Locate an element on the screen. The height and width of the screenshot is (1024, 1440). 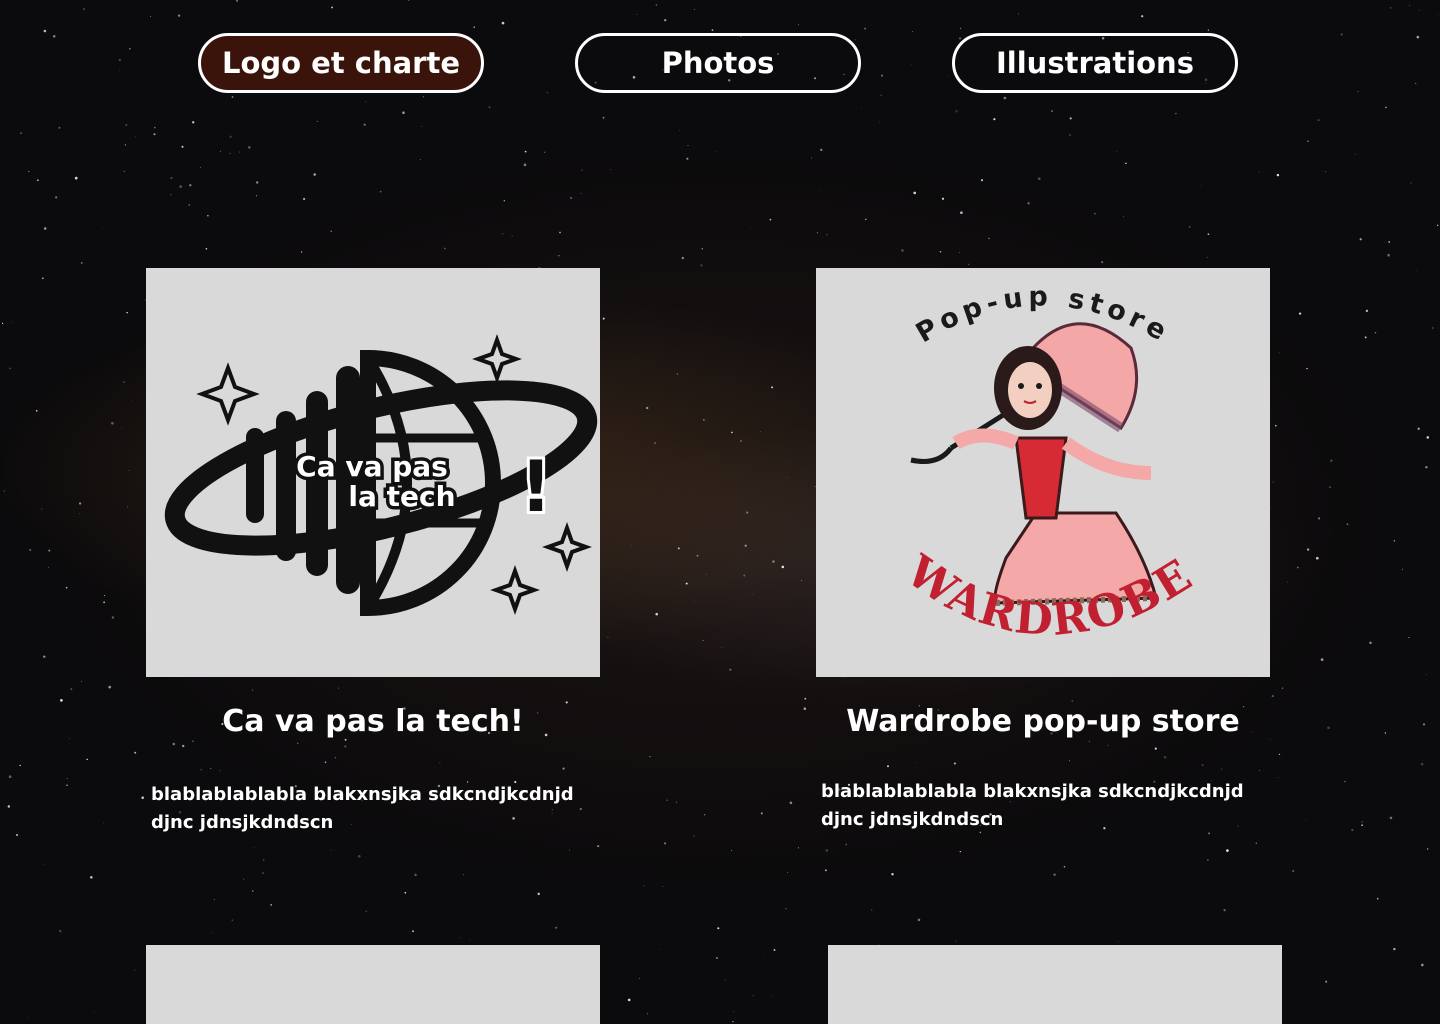
project-image-cavapaslatech: Ca va pas la tech ! is located at coordinates (373, 472).